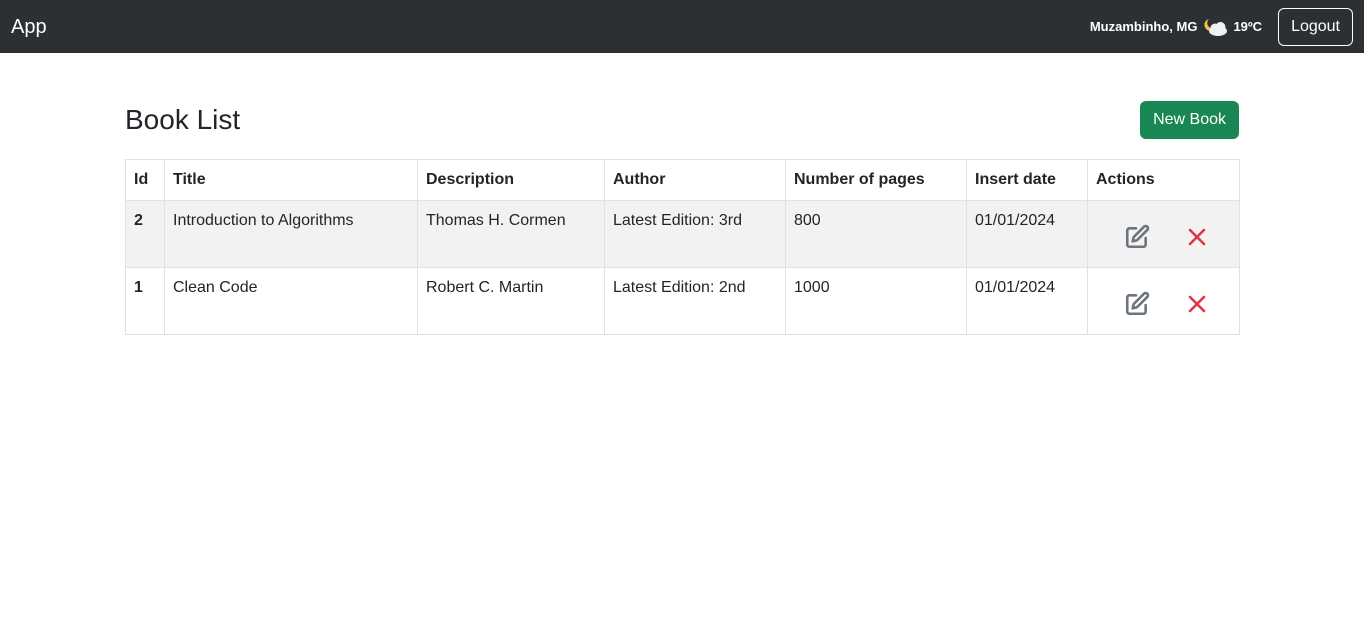 Image resolution: width=1364 pixels, height=635 pixels. Describe the element at coordinates (876, 180) in the screenshot. I see `column-header-pages: Number of pages` at that location.